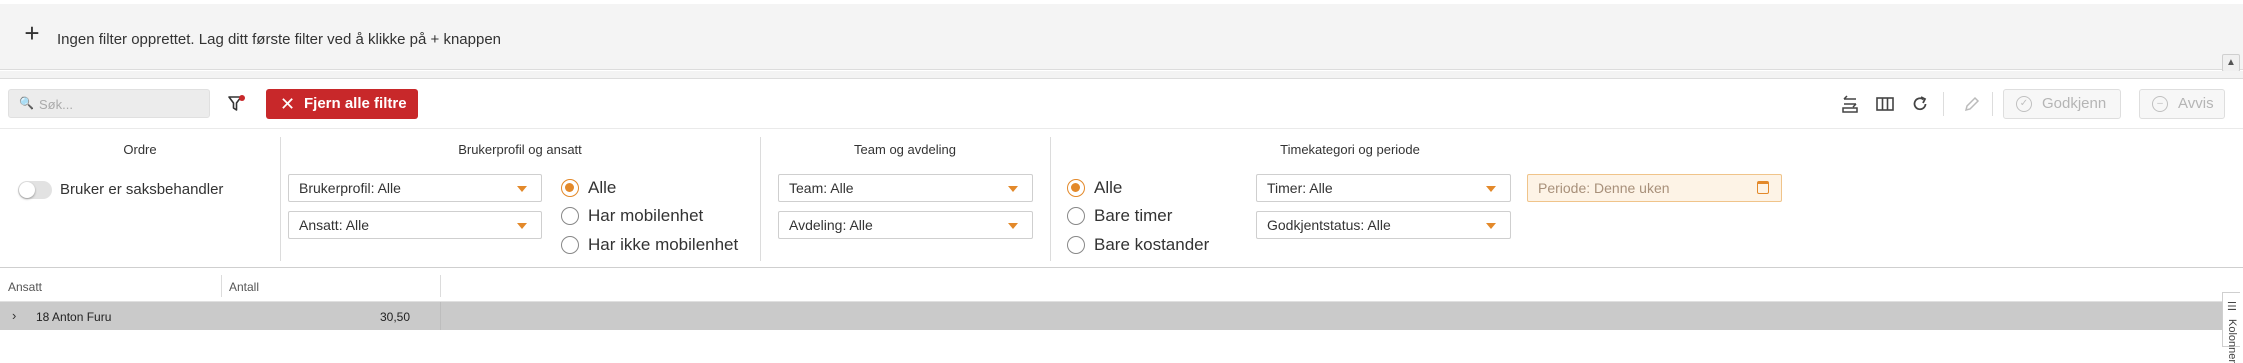  I want to click on row-employee: 18 Anton Furu, so click(74, 317).